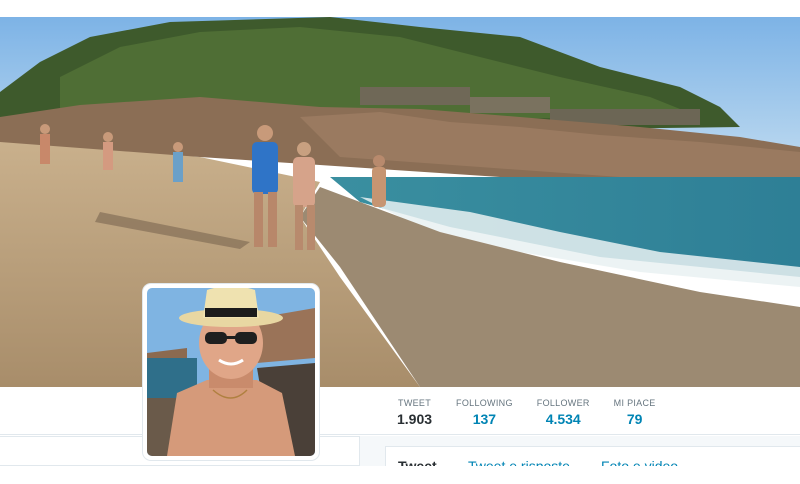 This screenshot has height=484, width=800. I want to click on stat-following-label: FOLLOWING, so click(484, 403).